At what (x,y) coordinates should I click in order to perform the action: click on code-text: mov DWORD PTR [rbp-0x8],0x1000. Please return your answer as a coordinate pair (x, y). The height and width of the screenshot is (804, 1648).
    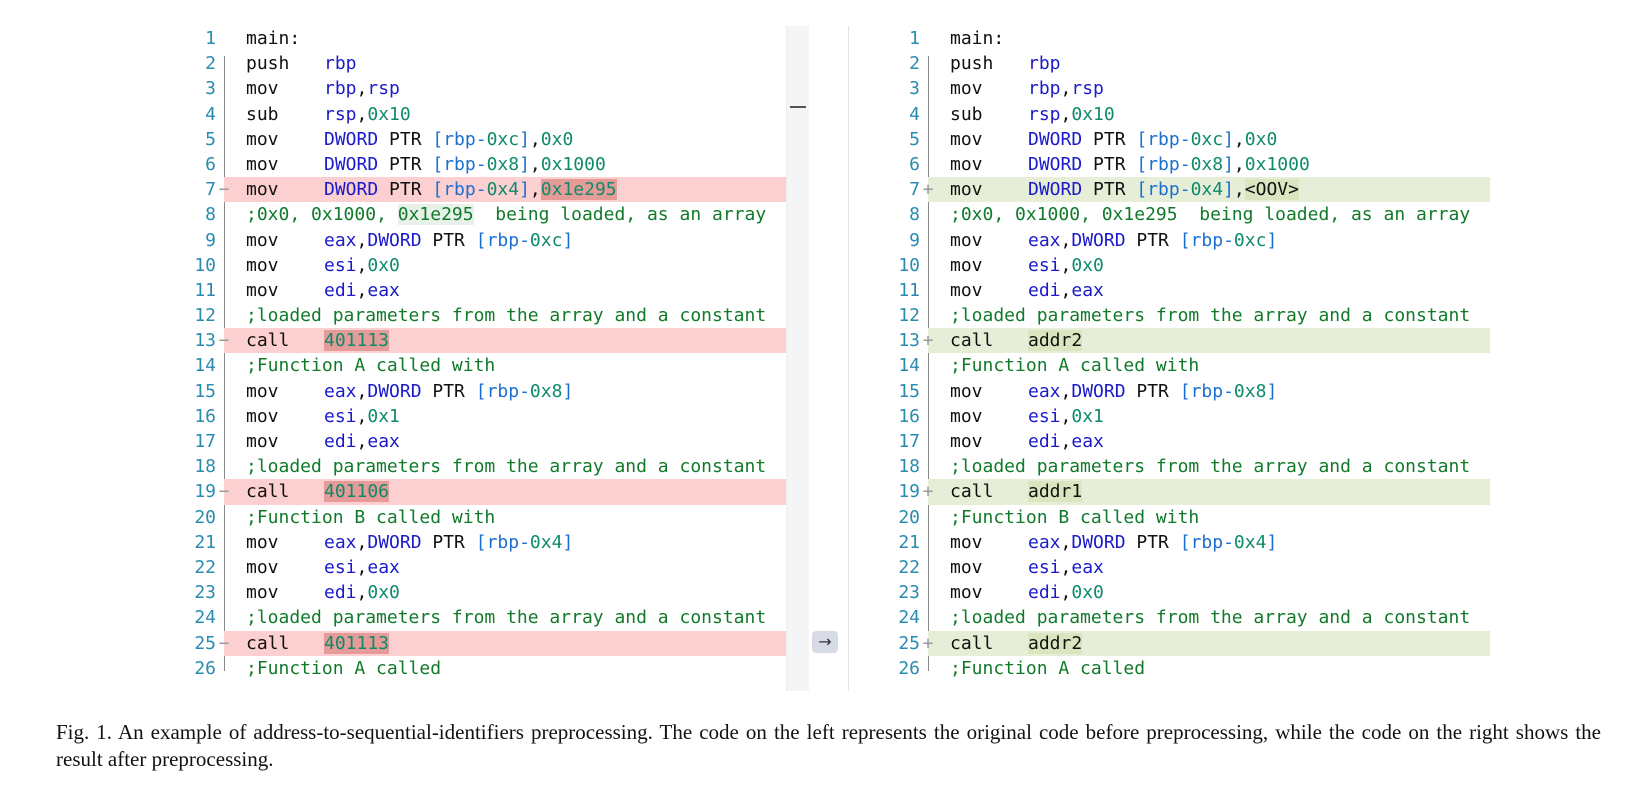
    Looking at the image, I should click on (1215, 164).